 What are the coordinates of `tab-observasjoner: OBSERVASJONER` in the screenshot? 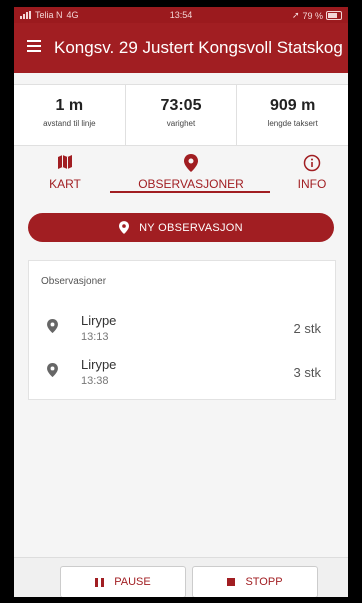 It's located at (191, 173).